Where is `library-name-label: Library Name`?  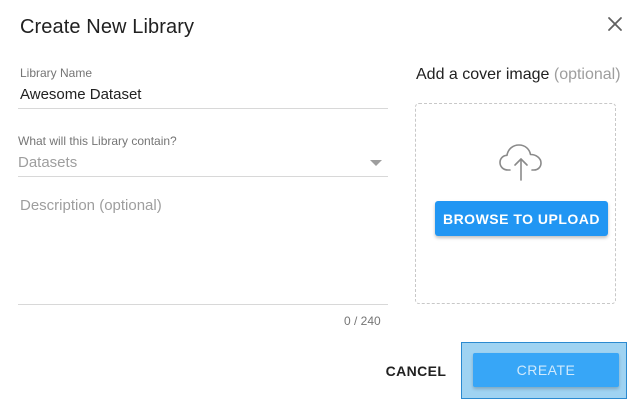 library-name-label: Library Name is located at coordinates (56, 73).